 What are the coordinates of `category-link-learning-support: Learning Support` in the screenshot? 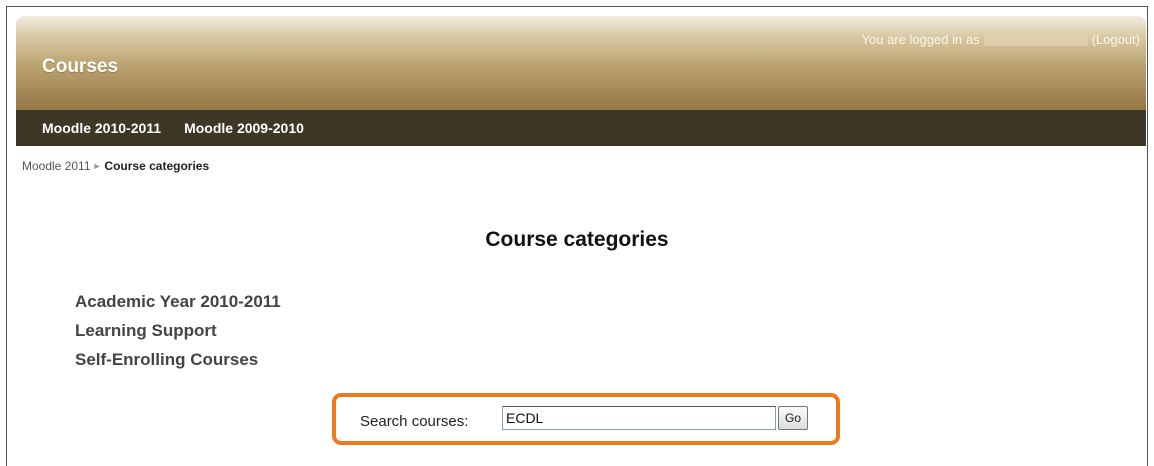 It's located at (178, 333).